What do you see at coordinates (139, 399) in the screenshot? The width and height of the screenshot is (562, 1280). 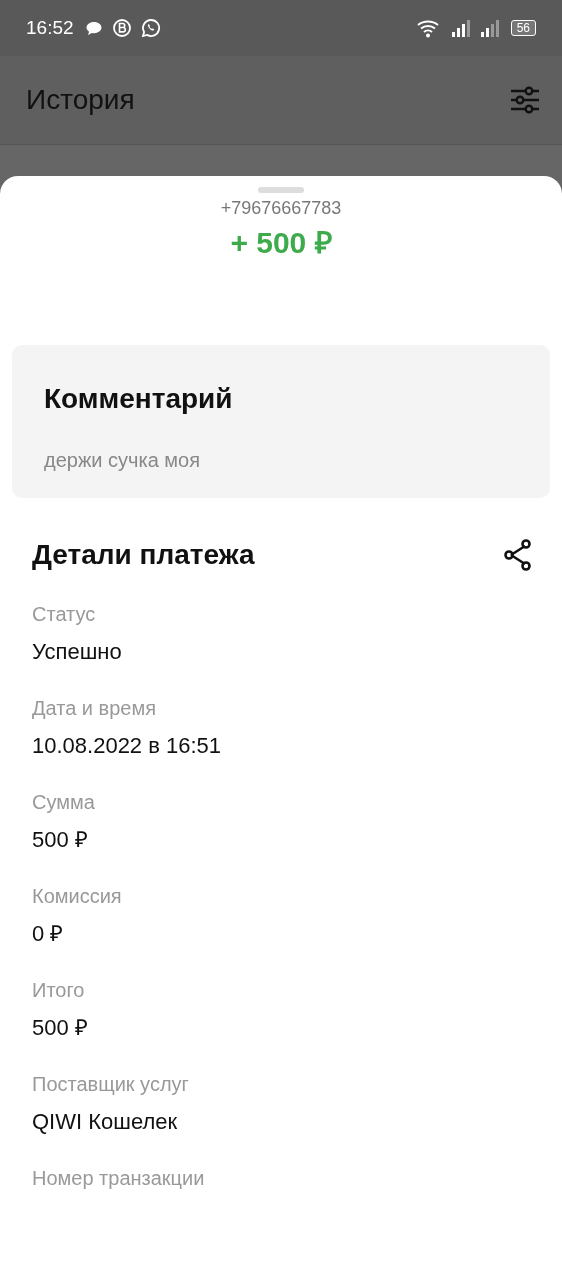 I see `comment-title: Комментарий` at bounding box center [139, 399].